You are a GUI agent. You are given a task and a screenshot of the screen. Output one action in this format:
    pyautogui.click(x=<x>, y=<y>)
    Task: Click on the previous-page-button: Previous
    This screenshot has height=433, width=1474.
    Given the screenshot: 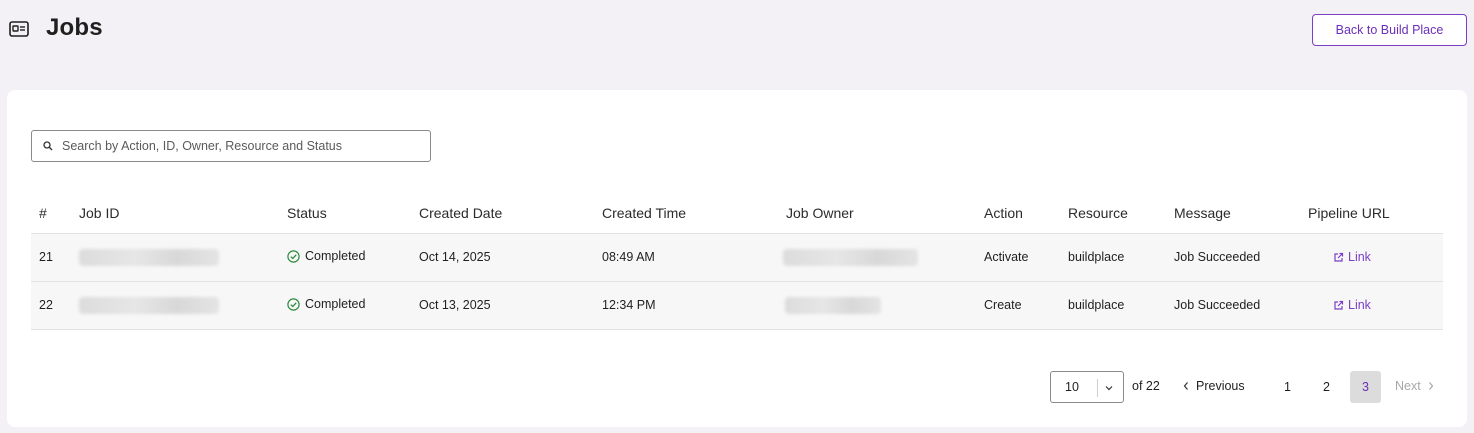 What is the action you would take?
    pyautogui.click(x=1213, y=386)
    